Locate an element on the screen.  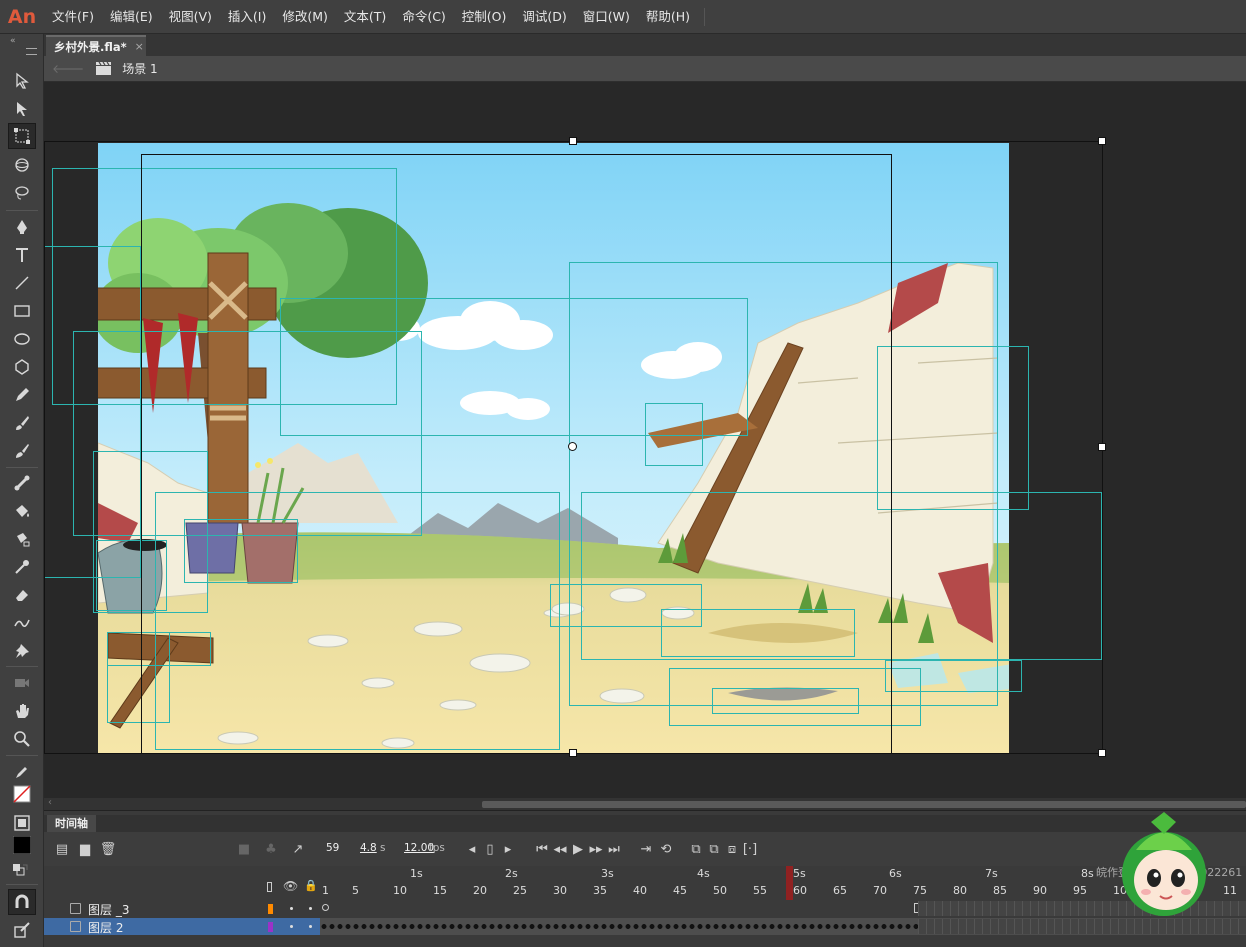
scene-name: 场景 1 is located at coordinates (139, 68).